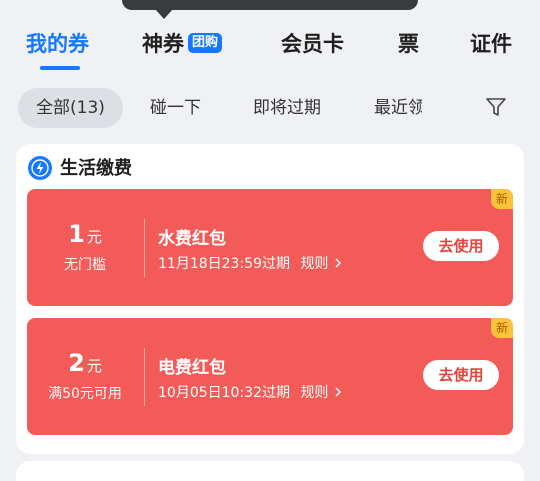  I want to click on coupon-expiry: 10月05日10:32过期, so click(224, 393).